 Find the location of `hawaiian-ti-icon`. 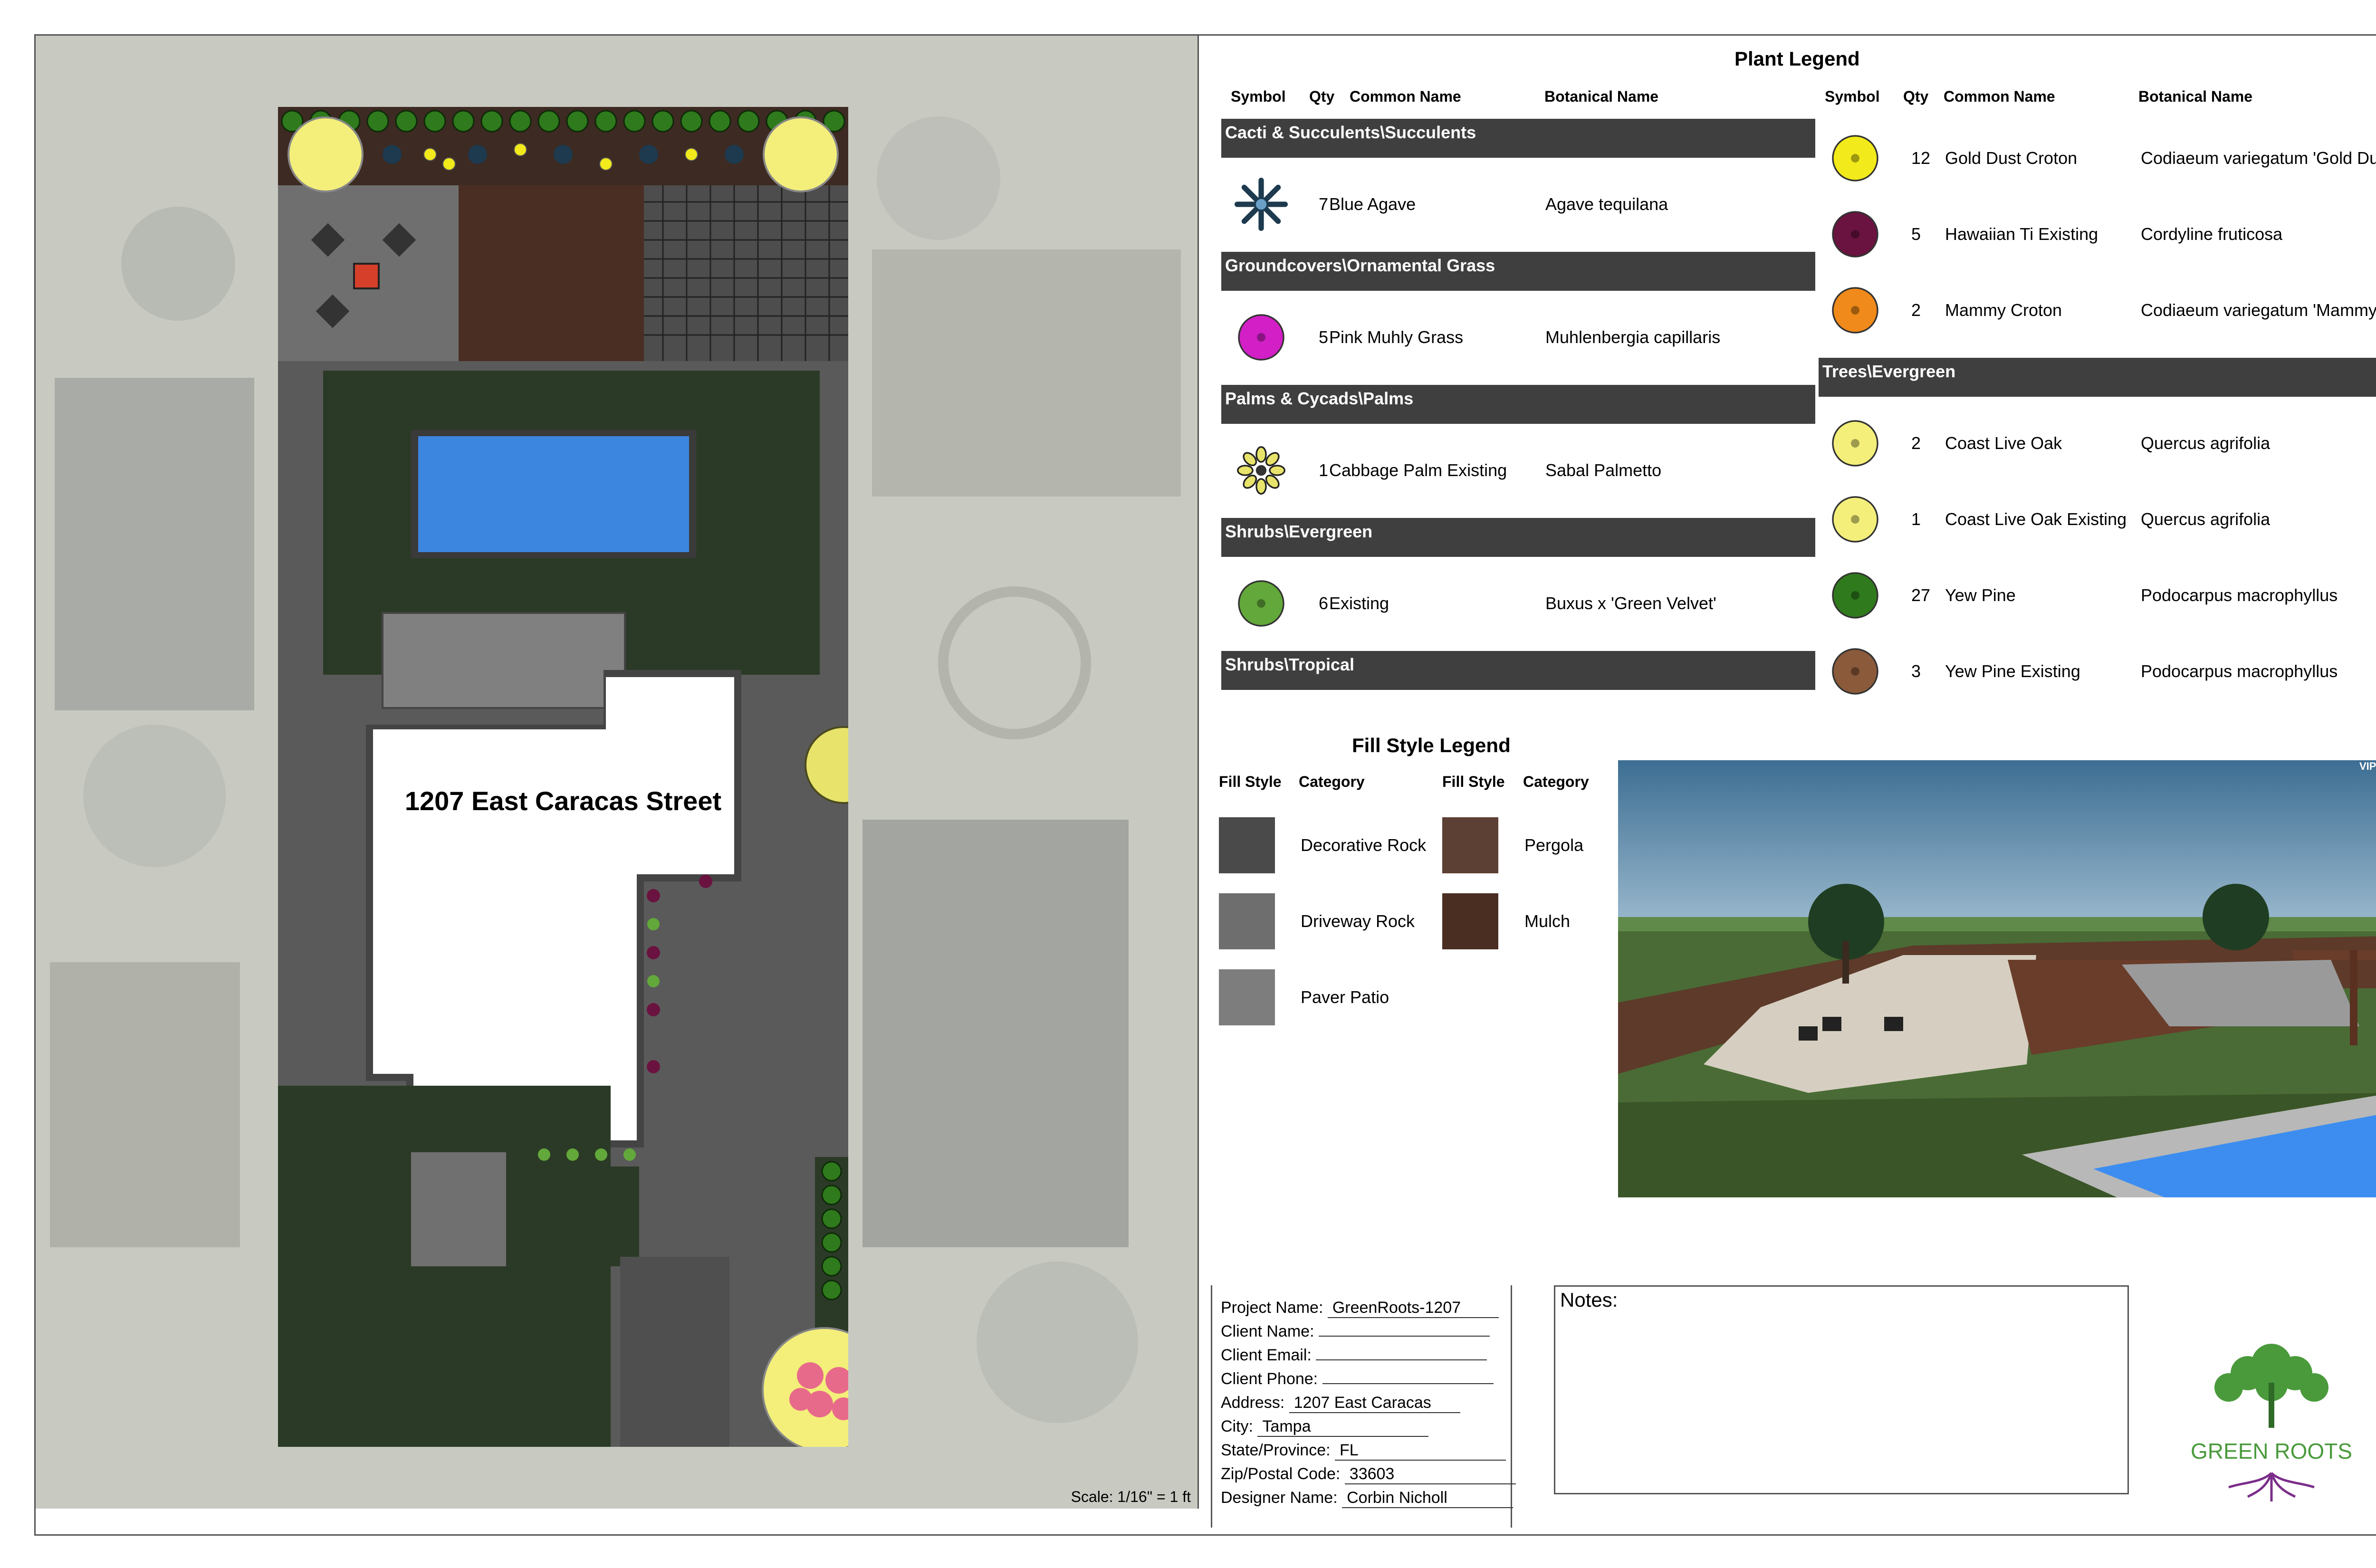

hawaiian-ti-icon is located at coordinates (1855, 235).